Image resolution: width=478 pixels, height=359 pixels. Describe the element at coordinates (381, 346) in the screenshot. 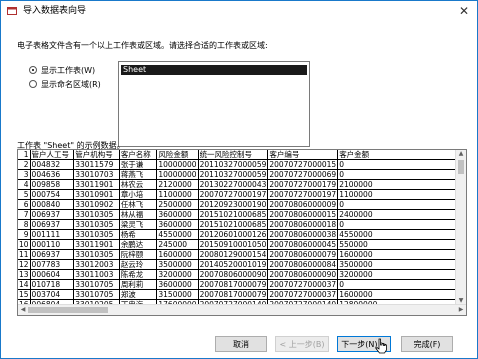

I see `hand-cursor-icon` at that location.